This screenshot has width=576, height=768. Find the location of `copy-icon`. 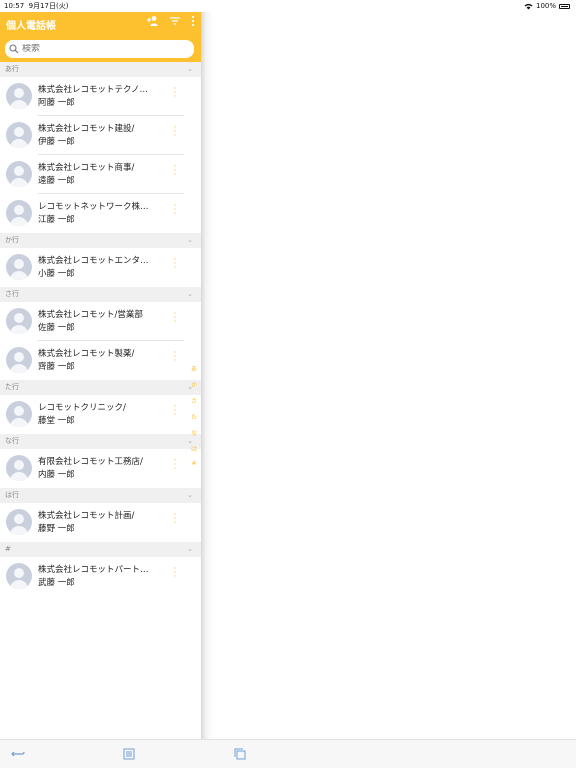

copy-icon is located at coordinates (240, 754).